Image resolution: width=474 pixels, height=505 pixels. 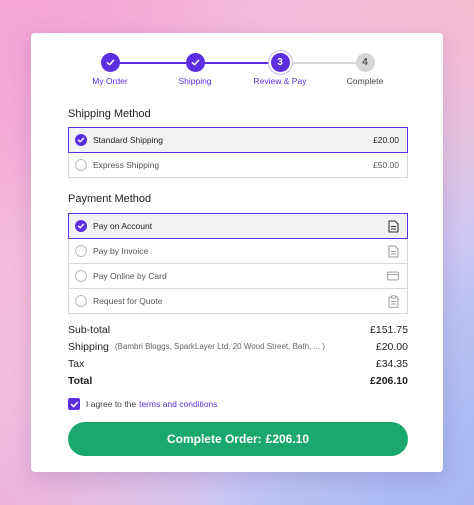 I want to click on payment-option-card: Pay Online by Card, so click(x=238, y=276).